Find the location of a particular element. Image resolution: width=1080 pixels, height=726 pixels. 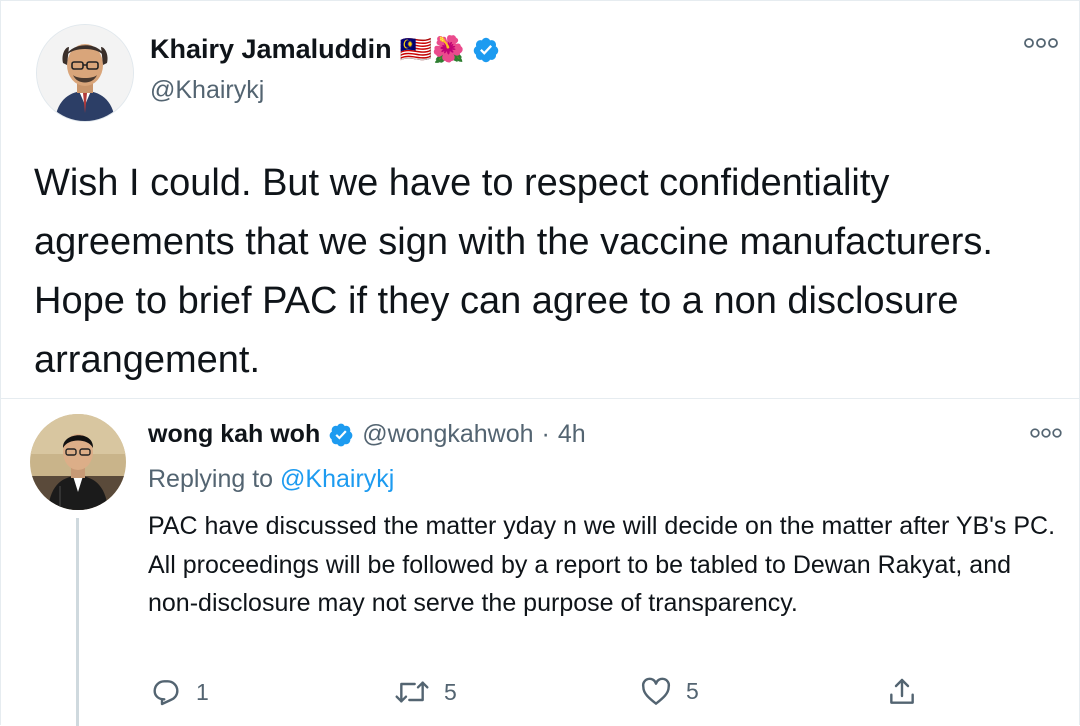

avatar is located at coordinates (85, 73).